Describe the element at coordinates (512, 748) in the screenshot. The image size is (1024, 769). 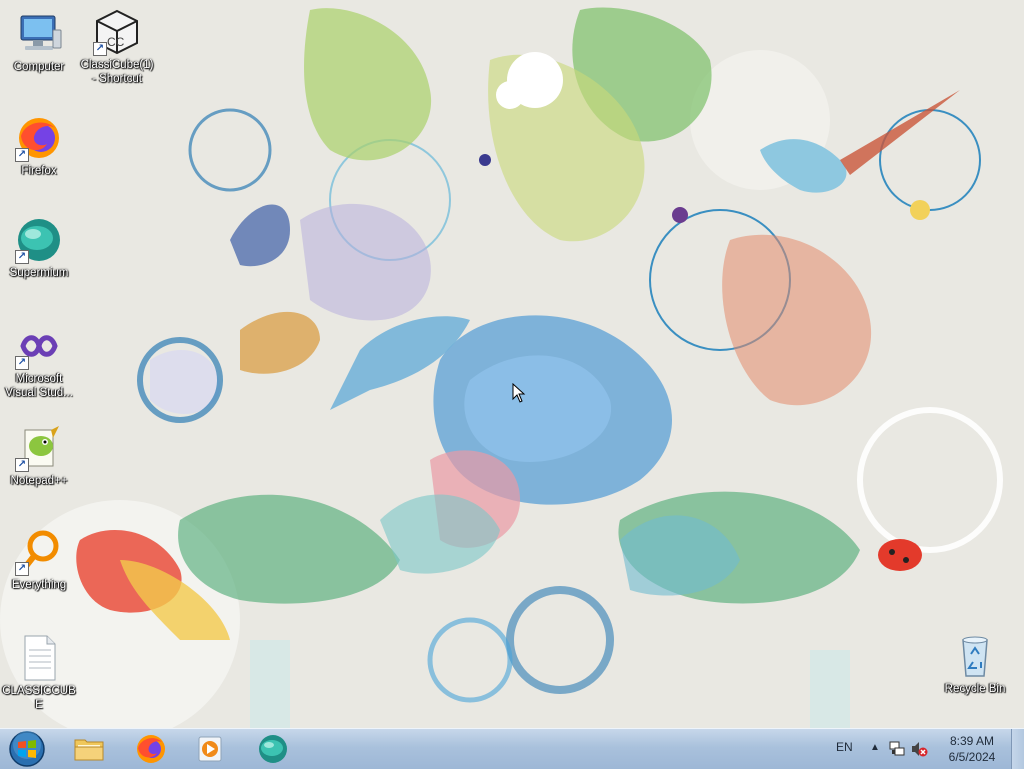
I see `taskbar: EN ▲ 8:39 AM 6/5/2024` at that location.